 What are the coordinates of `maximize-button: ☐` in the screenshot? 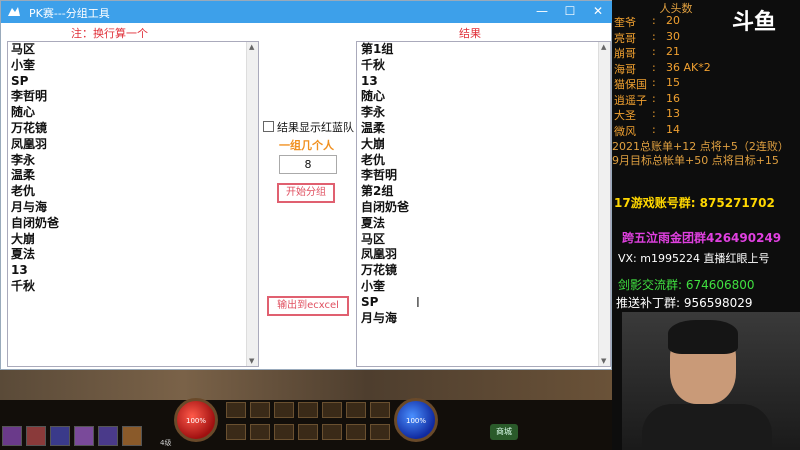 It's located at (570, 12).